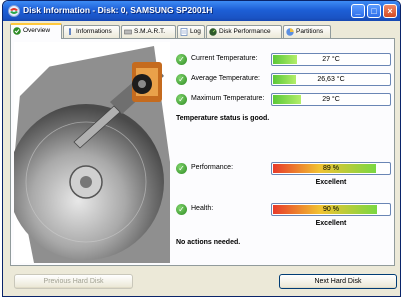 Image resolution: width=405 pixels, height=301 pixels. Describe the element at coordinates (224, 58) in the screenshot. I see `current-temperature-label: Current Temperature:` at that location.